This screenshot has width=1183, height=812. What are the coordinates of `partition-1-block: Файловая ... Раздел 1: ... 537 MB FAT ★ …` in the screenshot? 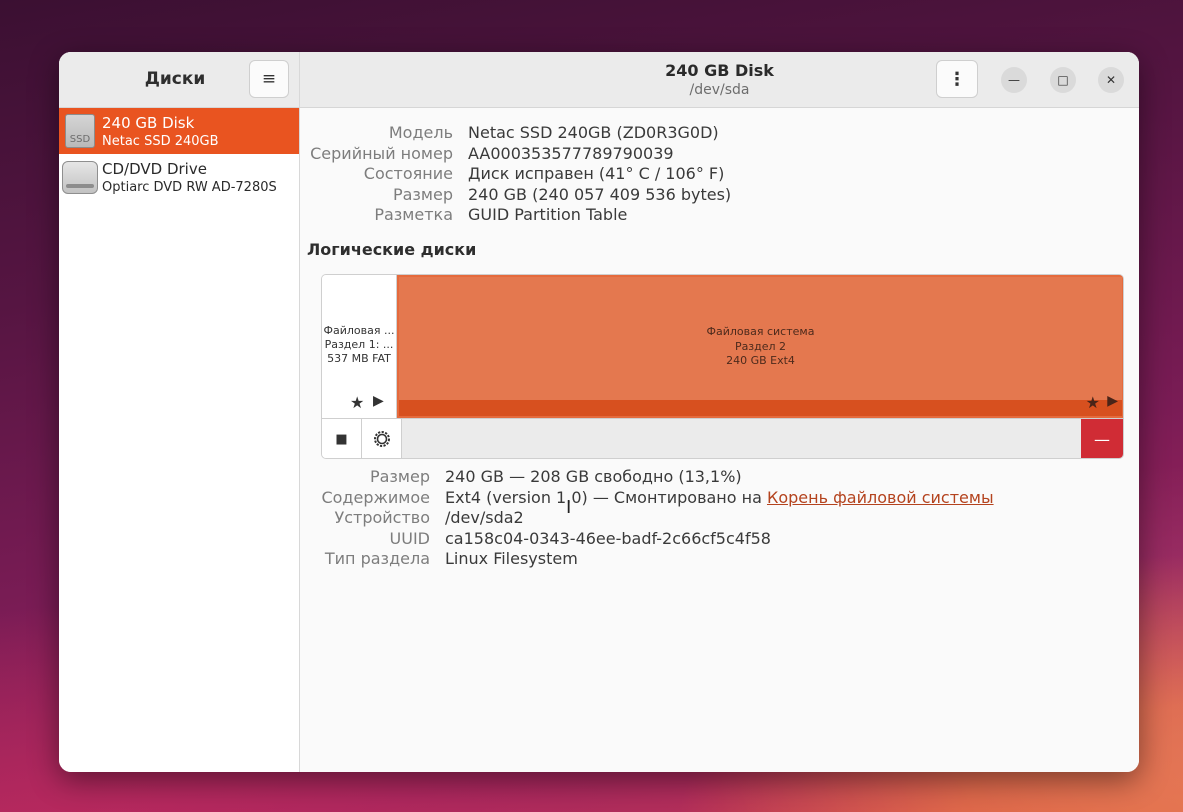 It's located at (359, 346).